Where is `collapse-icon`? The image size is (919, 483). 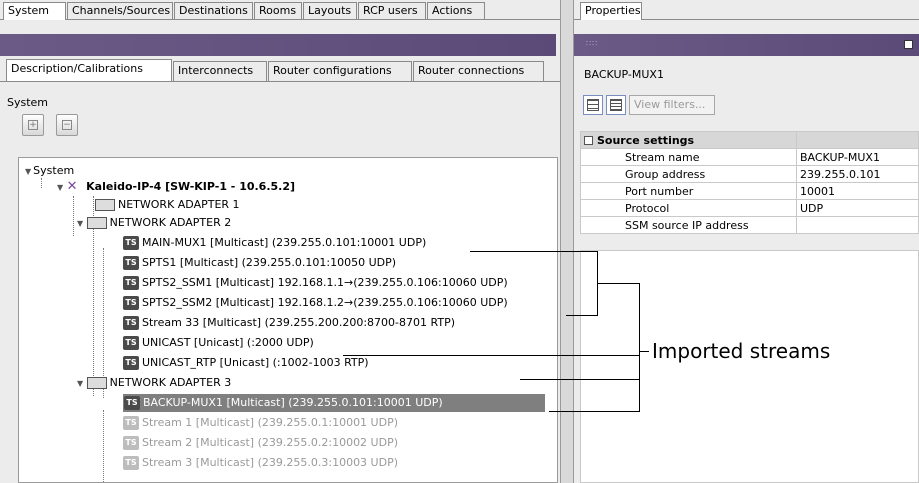
collapse-icon is located at coordinates (588, 140).